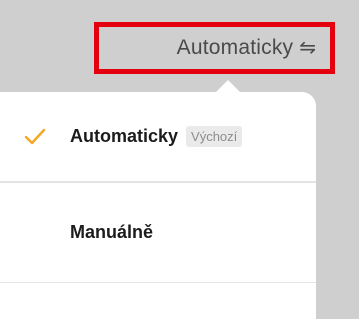  Describe the element at coordinates (214, 136) in the screenshot. I see `default-badge: Výchozí` at that location.